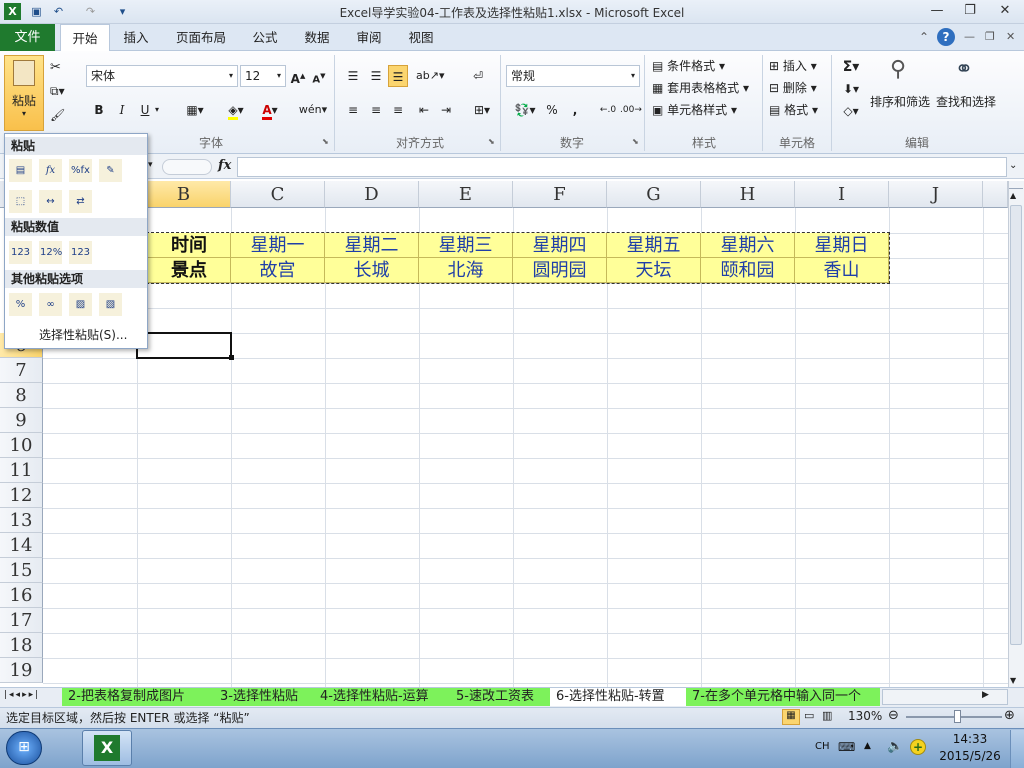 This screenshot has width=1024, height=768. Describe the element at coordinates (1013, 680) in the screenshot. I see `scroll-down-icon: ▼` at that location.